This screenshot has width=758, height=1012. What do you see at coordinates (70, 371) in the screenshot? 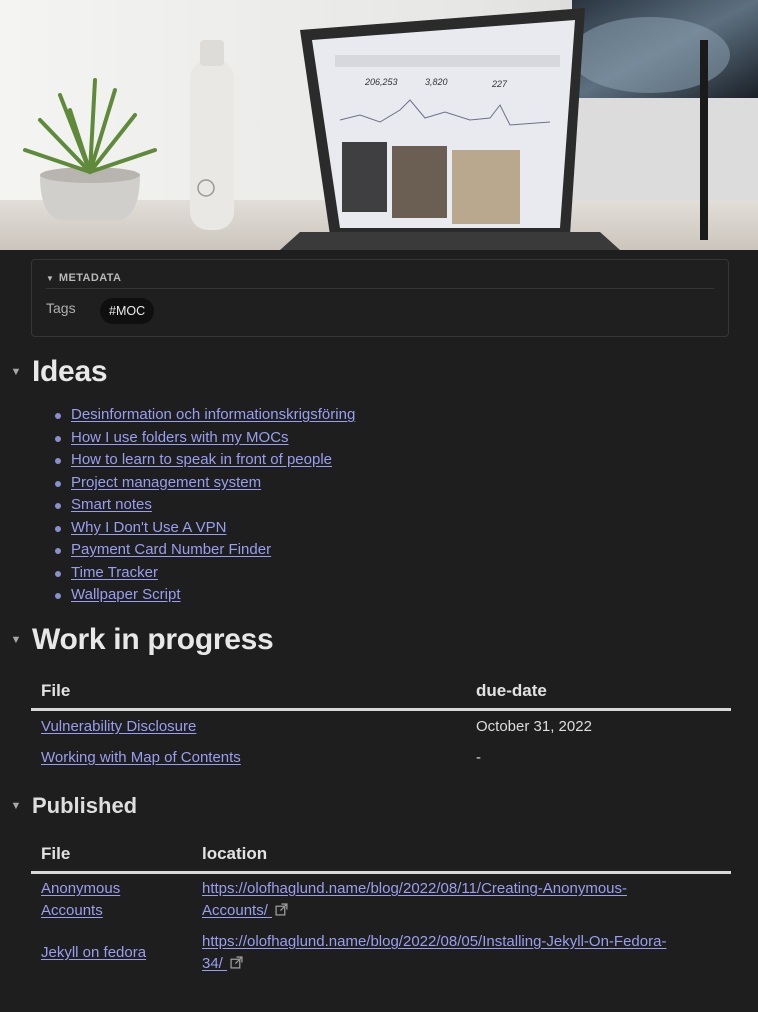
I see `section-title-ideas: Ideas` at bounding box center [70, 371].